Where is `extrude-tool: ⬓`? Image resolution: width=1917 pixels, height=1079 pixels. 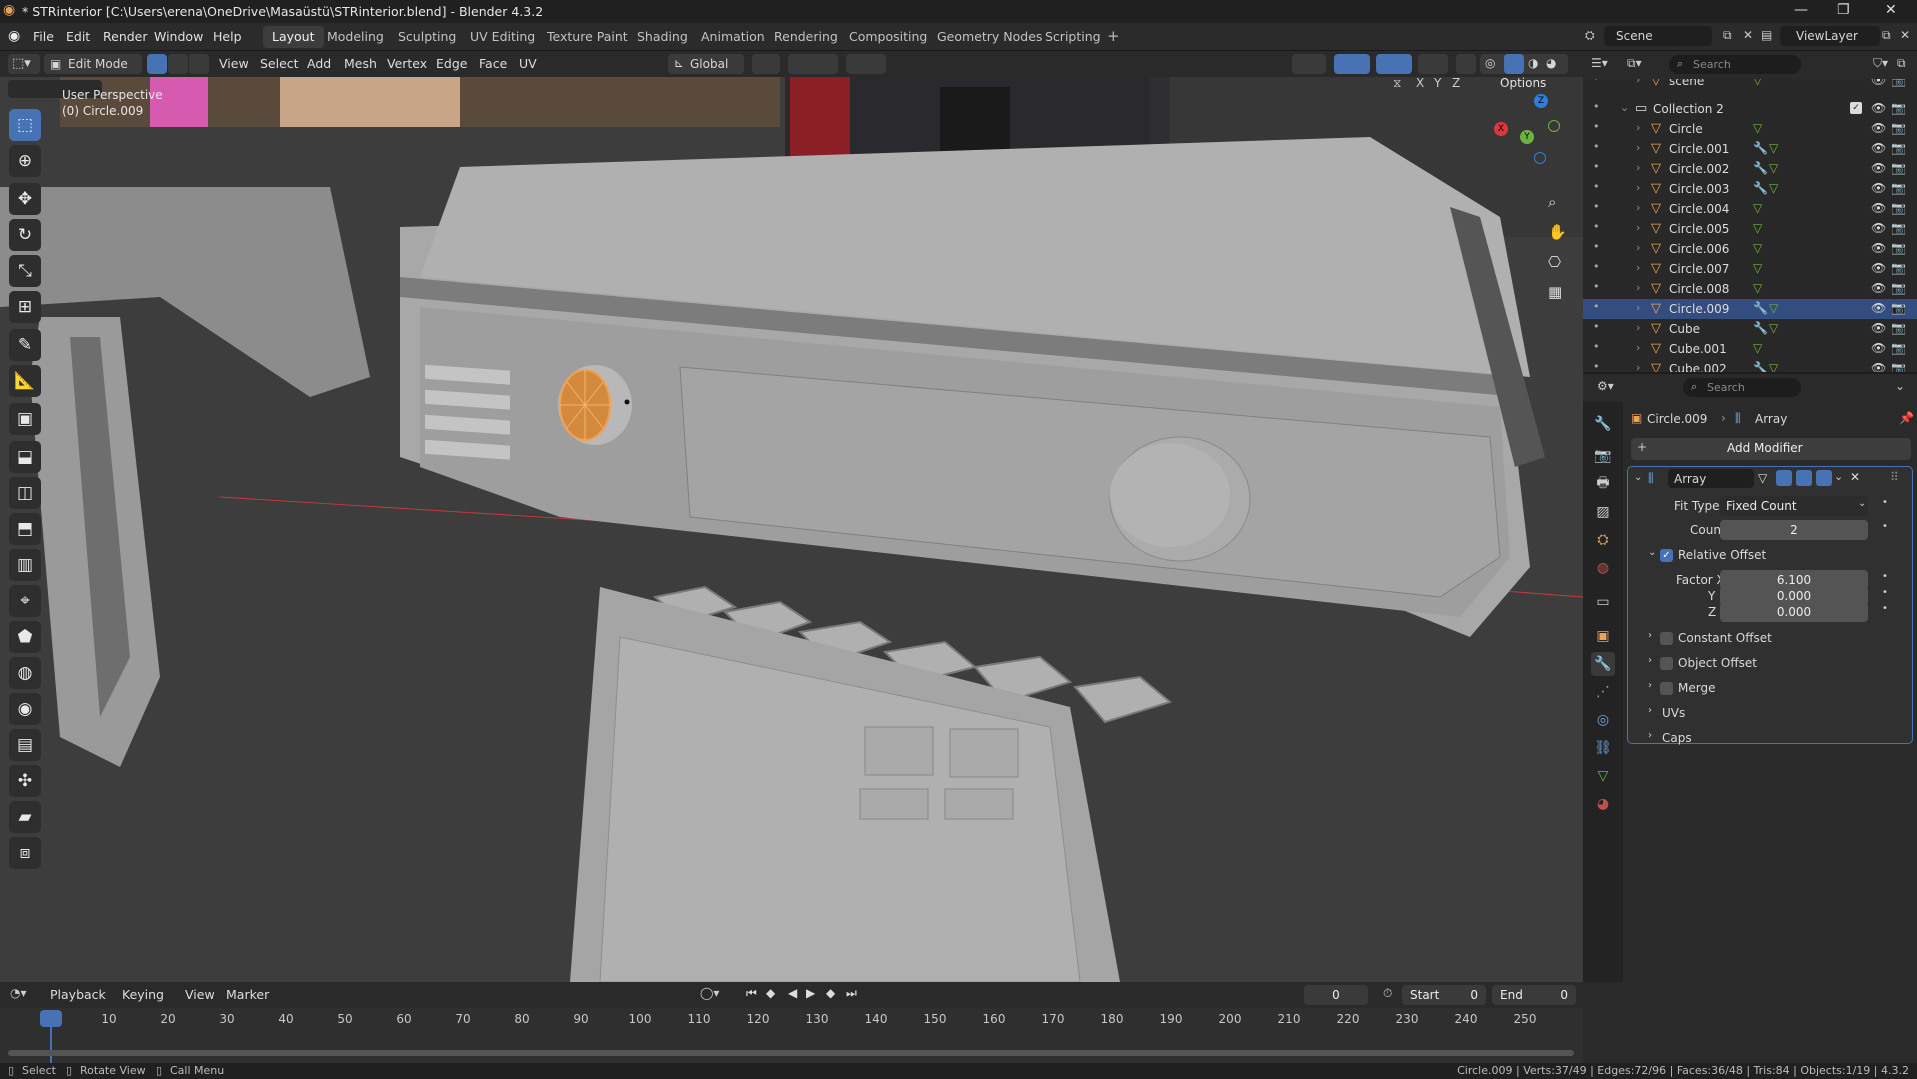 extrude-tool: ⬓ is located at coordinates (25, 457).